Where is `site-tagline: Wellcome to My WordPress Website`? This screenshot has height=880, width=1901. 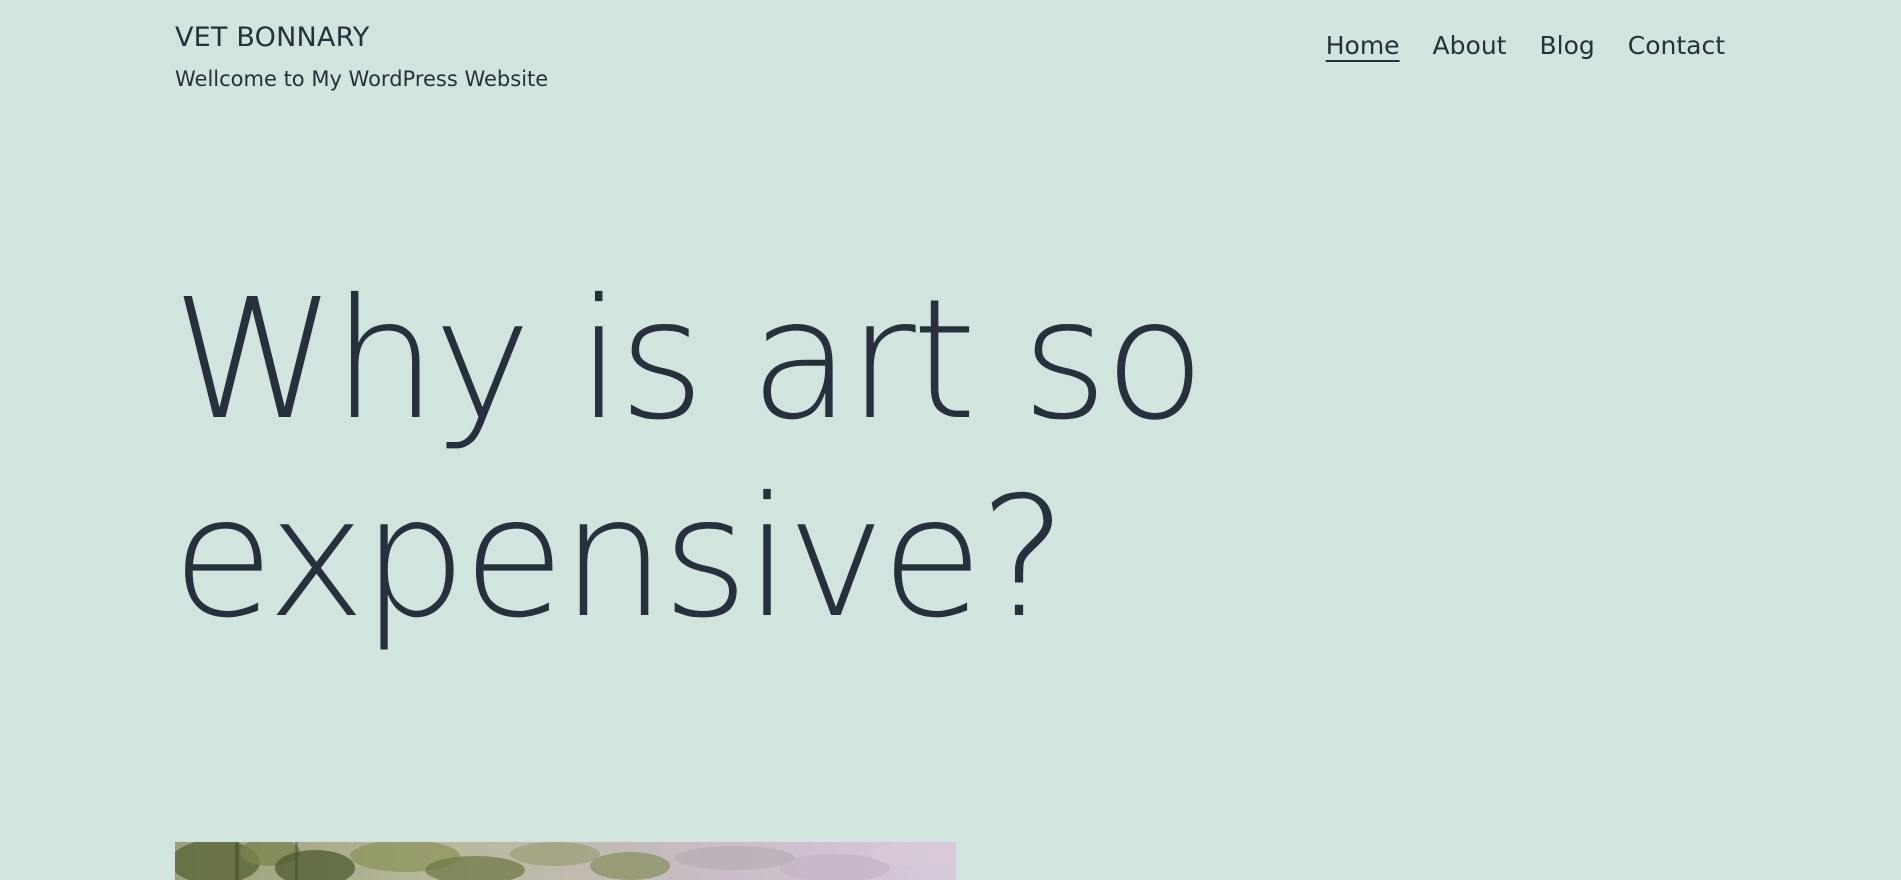
site-tagline: Wellcome to My WordPress Website is located at coordinates (362, 79).